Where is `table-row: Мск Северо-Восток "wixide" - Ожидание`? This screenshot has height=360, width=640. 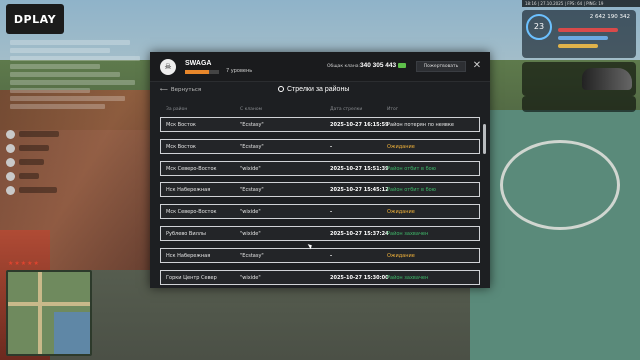
table-row: Мск Северо-Восток "wixide" - Ожидание is located at coordinates (320, 212).